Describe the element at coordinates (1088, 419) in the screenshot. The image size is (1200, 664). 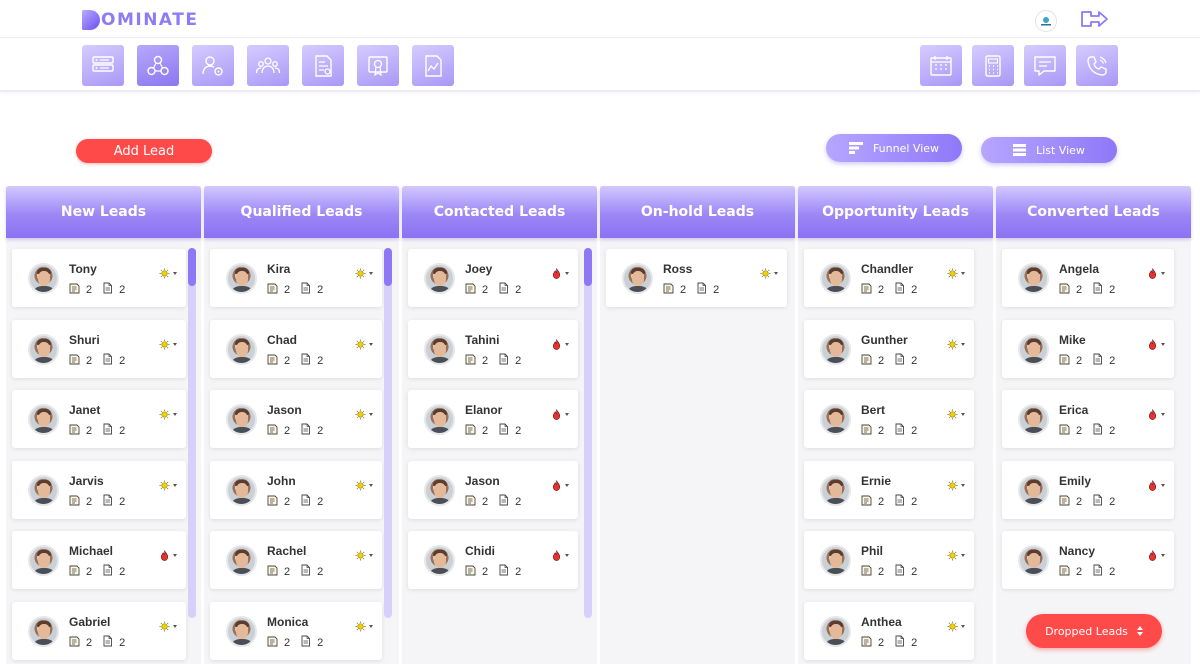
I see `lead-card: Erica 2 2` at that location.